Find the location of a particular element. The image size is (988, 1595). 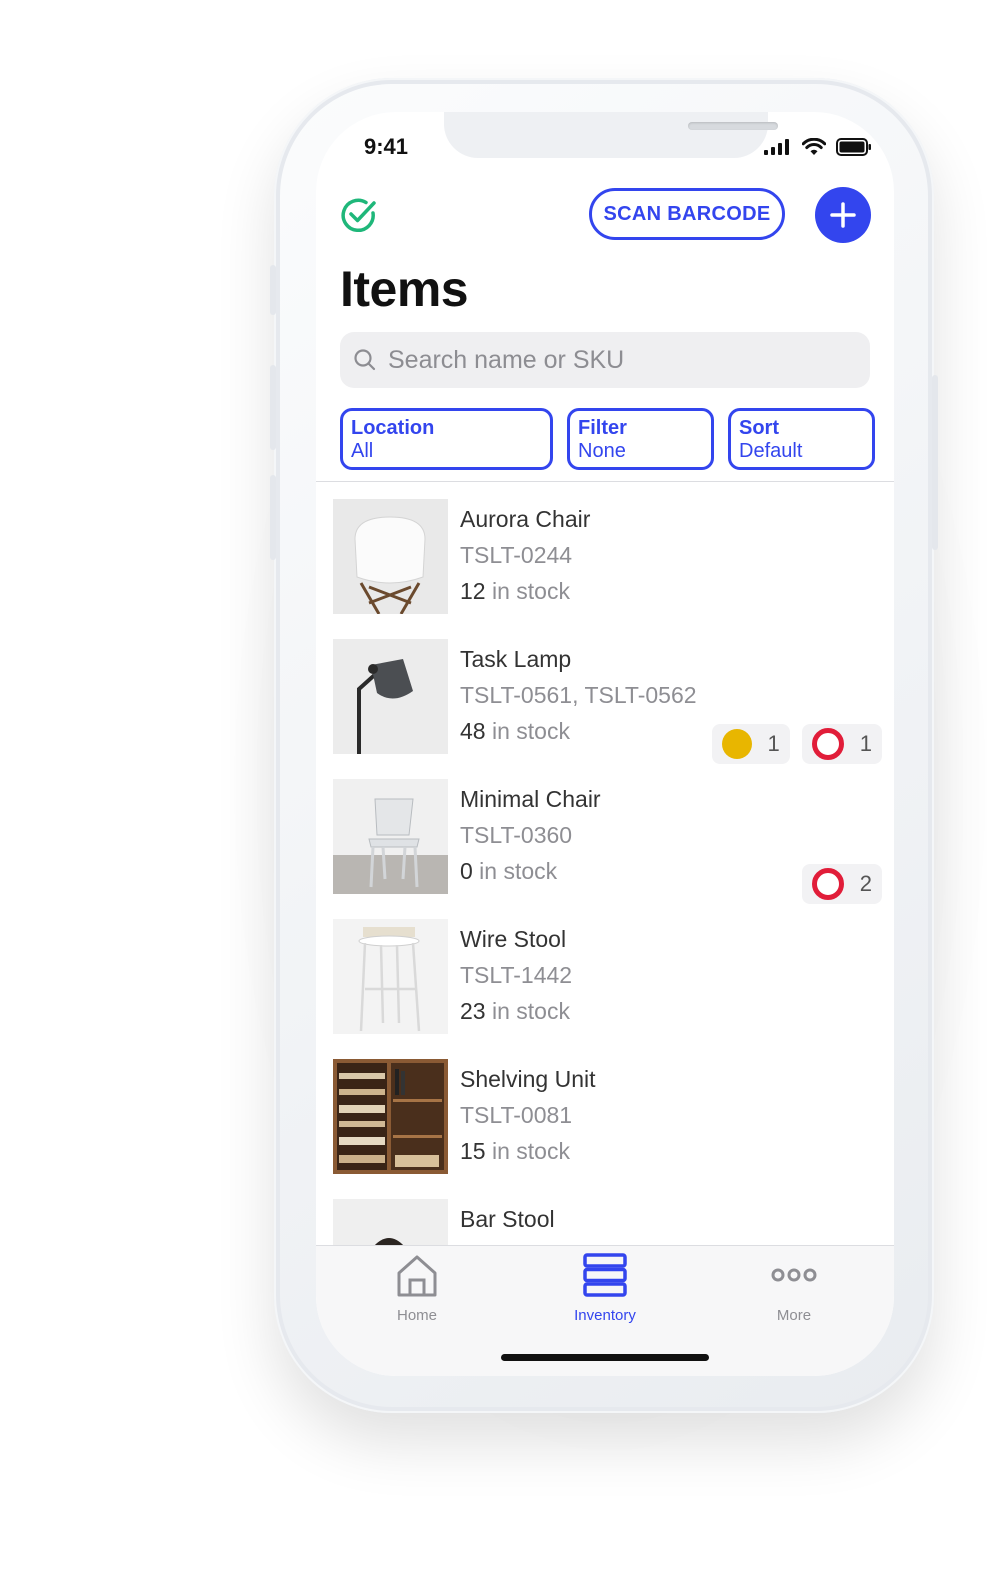

chip-value: None is located at coordinates (602, 451).